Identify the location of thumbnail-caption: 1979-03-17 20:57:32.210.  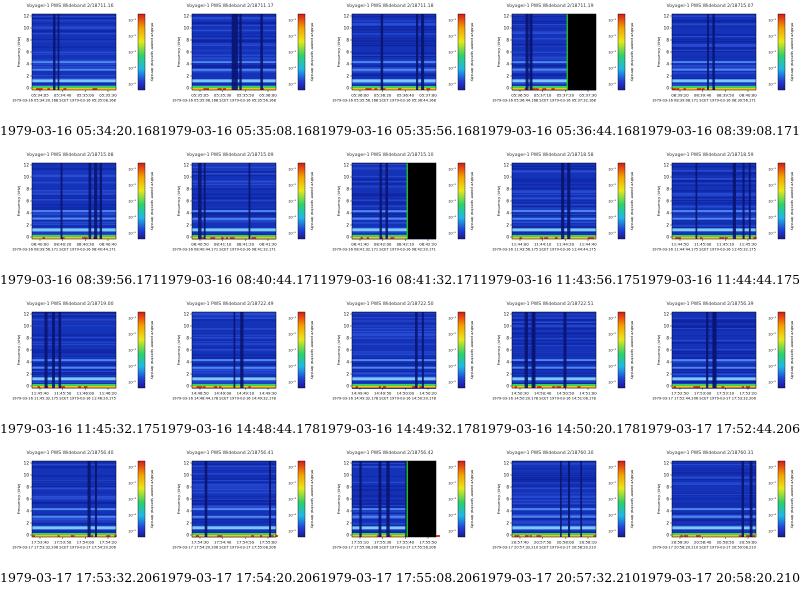
(560, 577).